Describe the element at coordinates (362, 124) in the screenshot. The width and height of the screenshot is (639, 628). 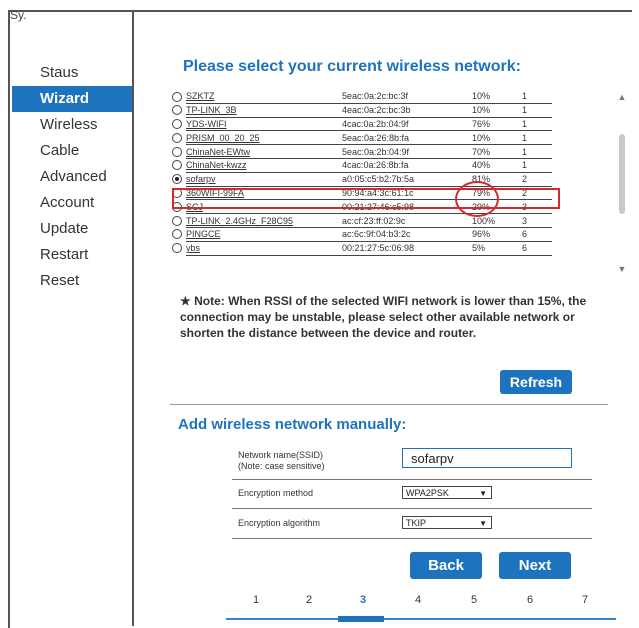
I see `network-row: YDS-WIFI 4cac:0a:2b:04:9f 76% 1` at that location.